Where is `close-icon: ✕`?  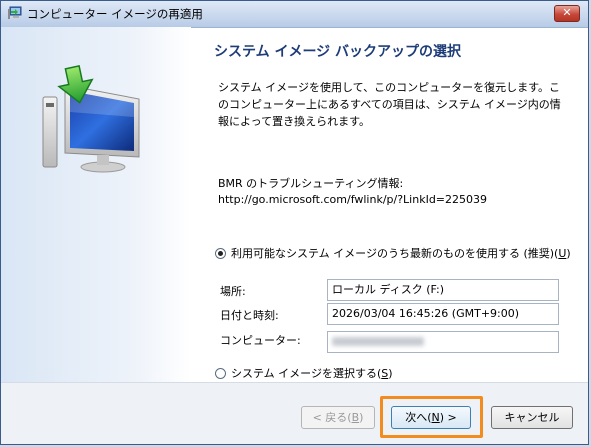 close-icon: ✕ is located at coordinates (567, 12).